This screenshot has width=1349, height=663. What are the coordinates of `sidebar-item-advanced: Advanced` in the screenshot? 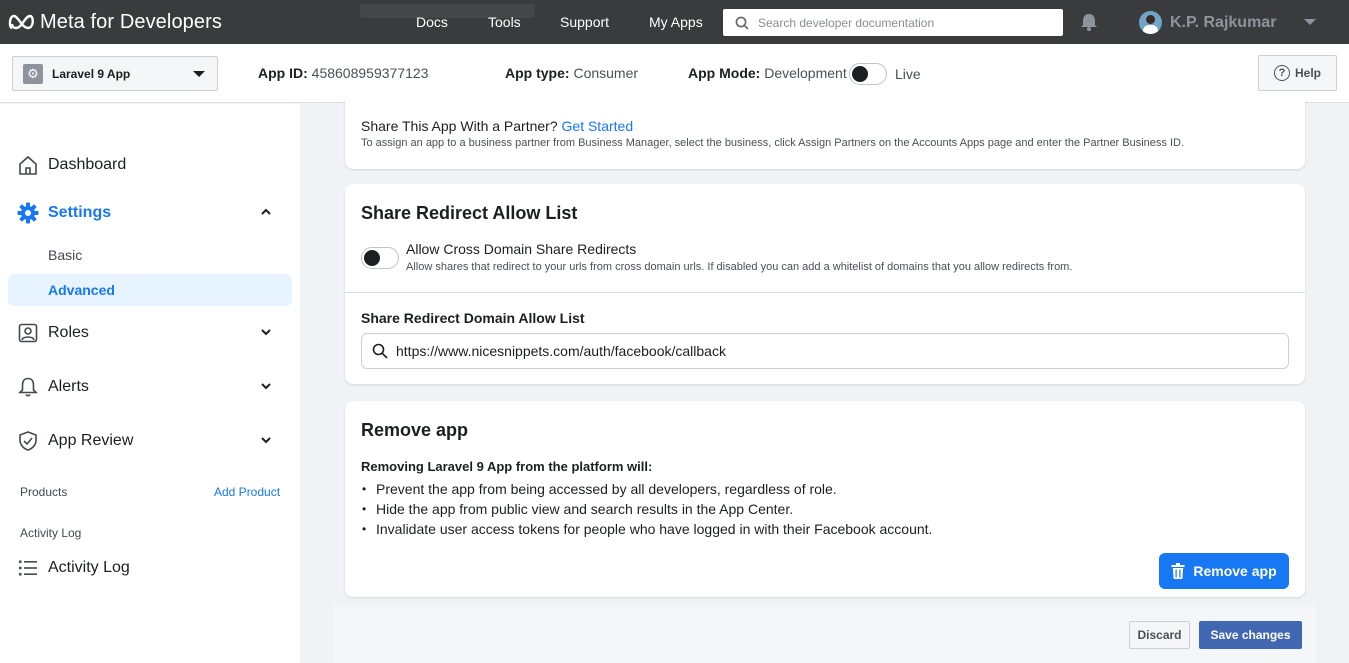 It's located at (150, 290).